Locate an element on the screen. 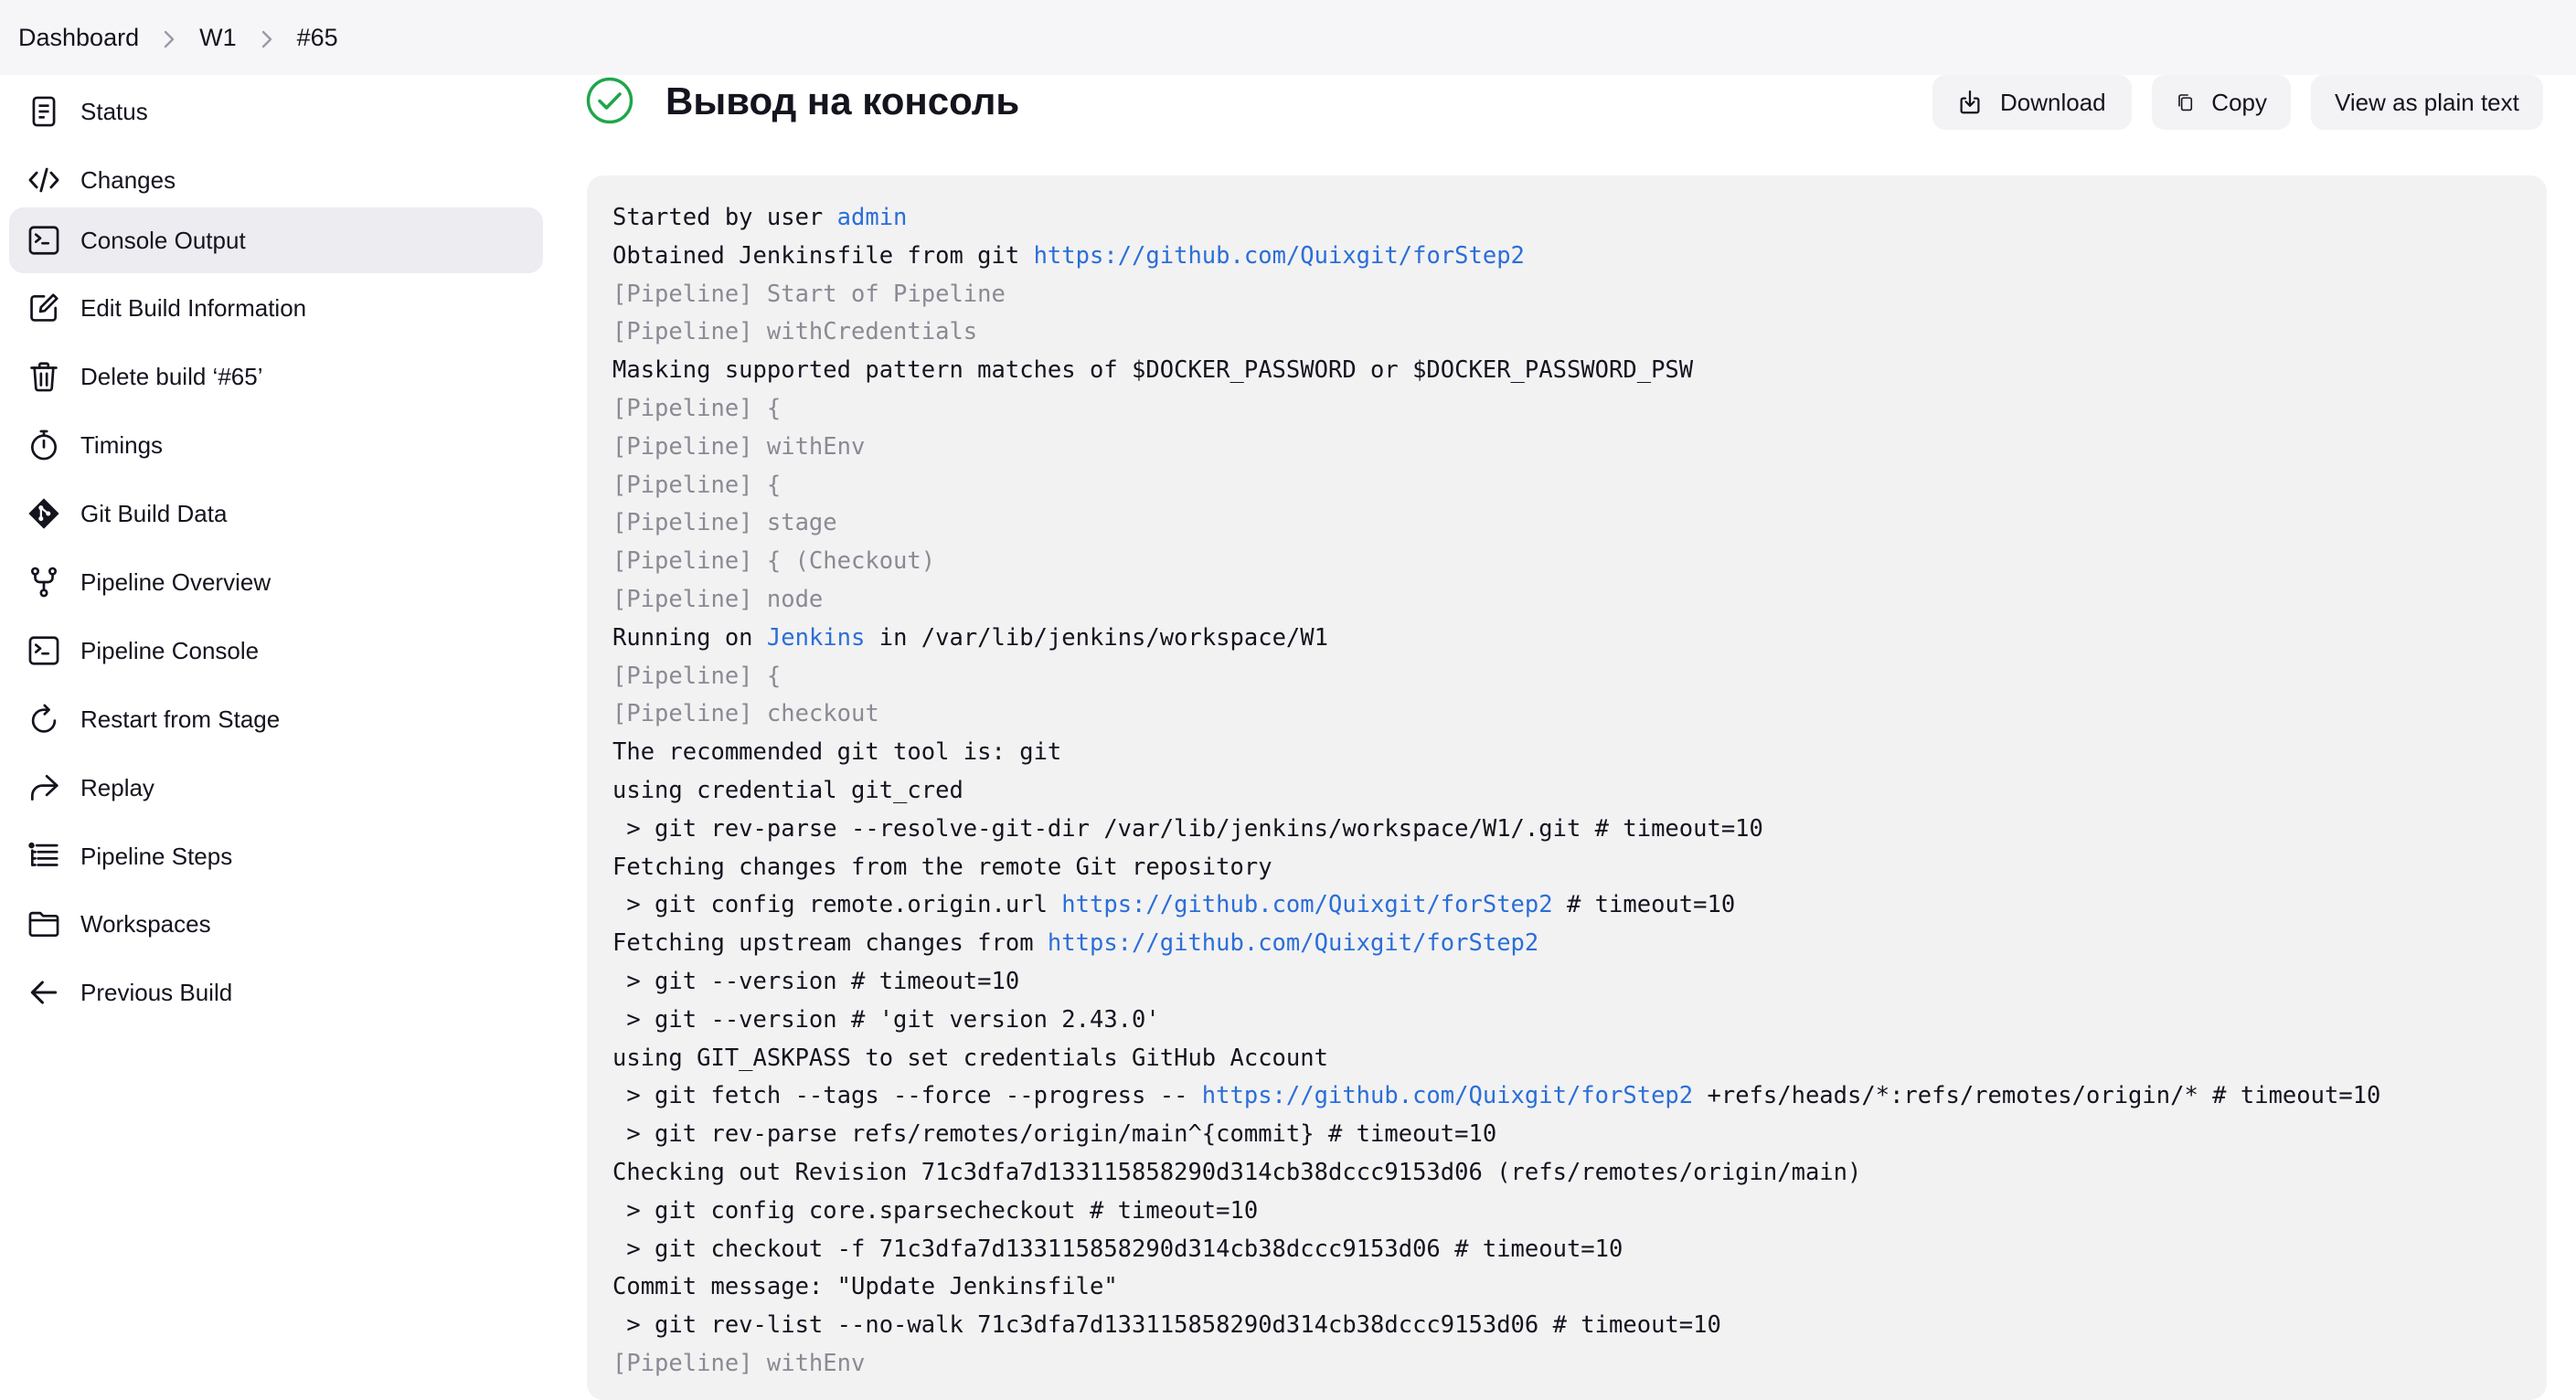 Image resolution: width=2576 pixels, height=1400 pixels. copy-button: Copy is located at coordinates (2221, 102).